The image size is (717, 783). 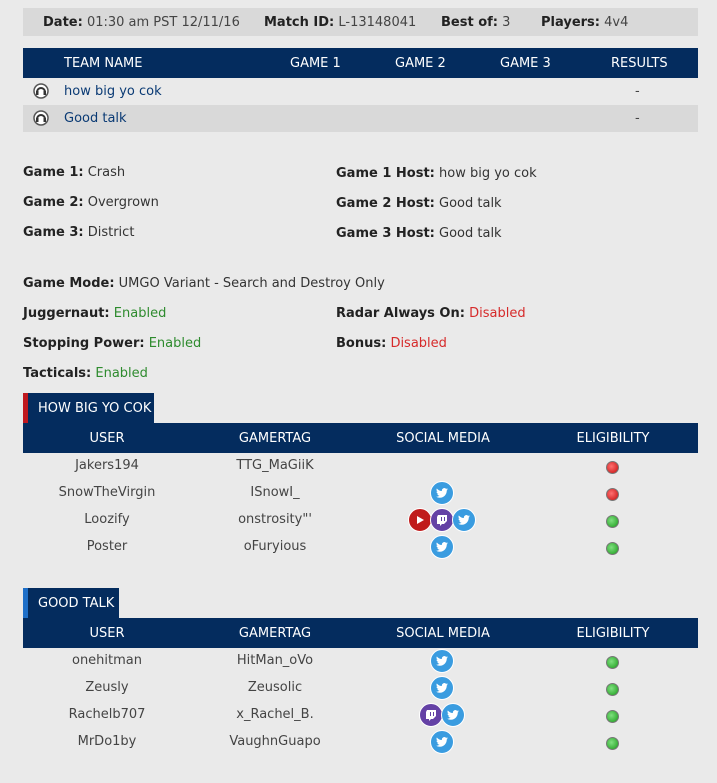 What do you see at coordinates (141, 22) in the screenshot?
I see `match-date: Date: 01:30 am PST 12/11/16` at bounding box center [141, 22].